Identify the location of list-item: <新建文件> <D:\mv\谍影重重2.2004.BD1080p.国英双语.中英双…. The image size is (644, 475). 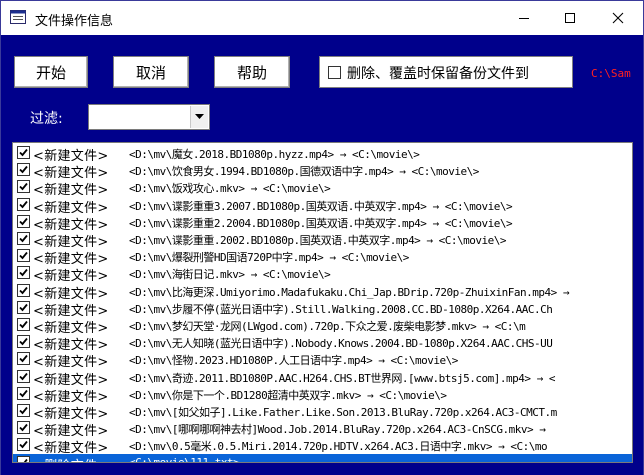
(322, 221).